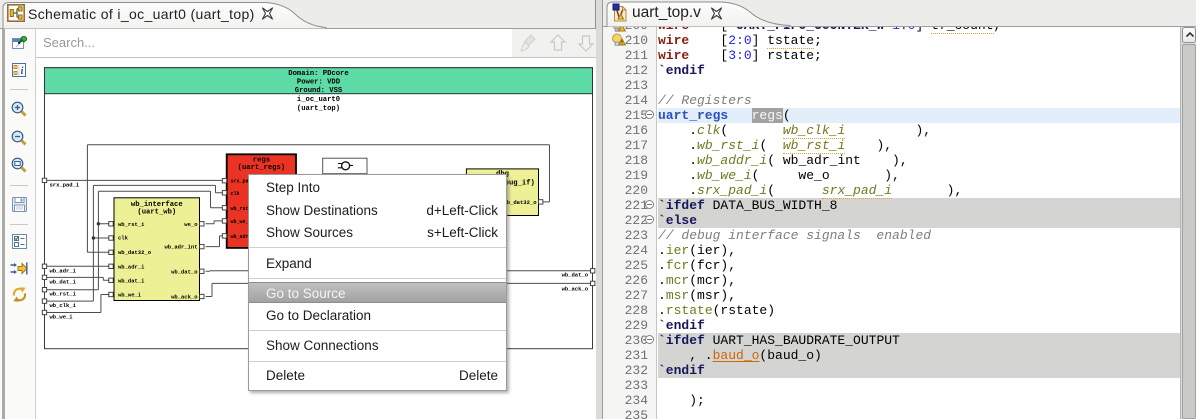 The width and height of the screenshot is (1196, 419). Describe the element at coordinates (318, 109) in the screenshot. I see `svg-text: (uart_top)` at that location.